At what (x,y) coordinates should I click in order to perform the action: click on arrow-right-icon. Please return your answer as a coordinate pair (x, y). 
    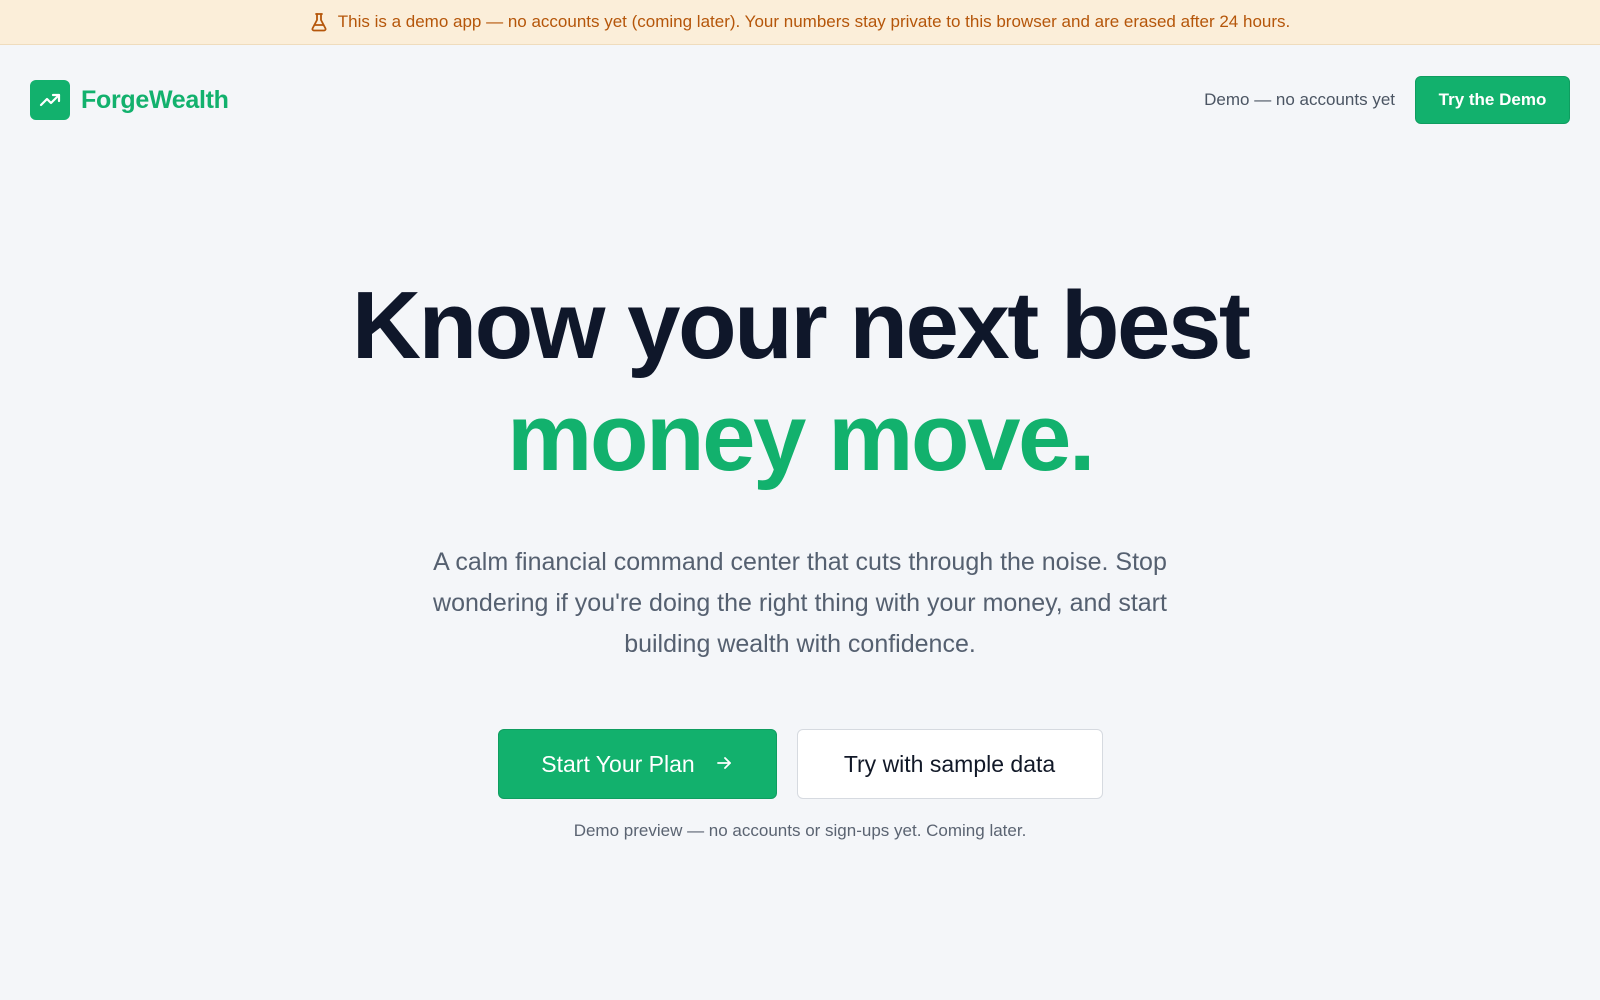
    Looking at the image, I should click on (724, 764).